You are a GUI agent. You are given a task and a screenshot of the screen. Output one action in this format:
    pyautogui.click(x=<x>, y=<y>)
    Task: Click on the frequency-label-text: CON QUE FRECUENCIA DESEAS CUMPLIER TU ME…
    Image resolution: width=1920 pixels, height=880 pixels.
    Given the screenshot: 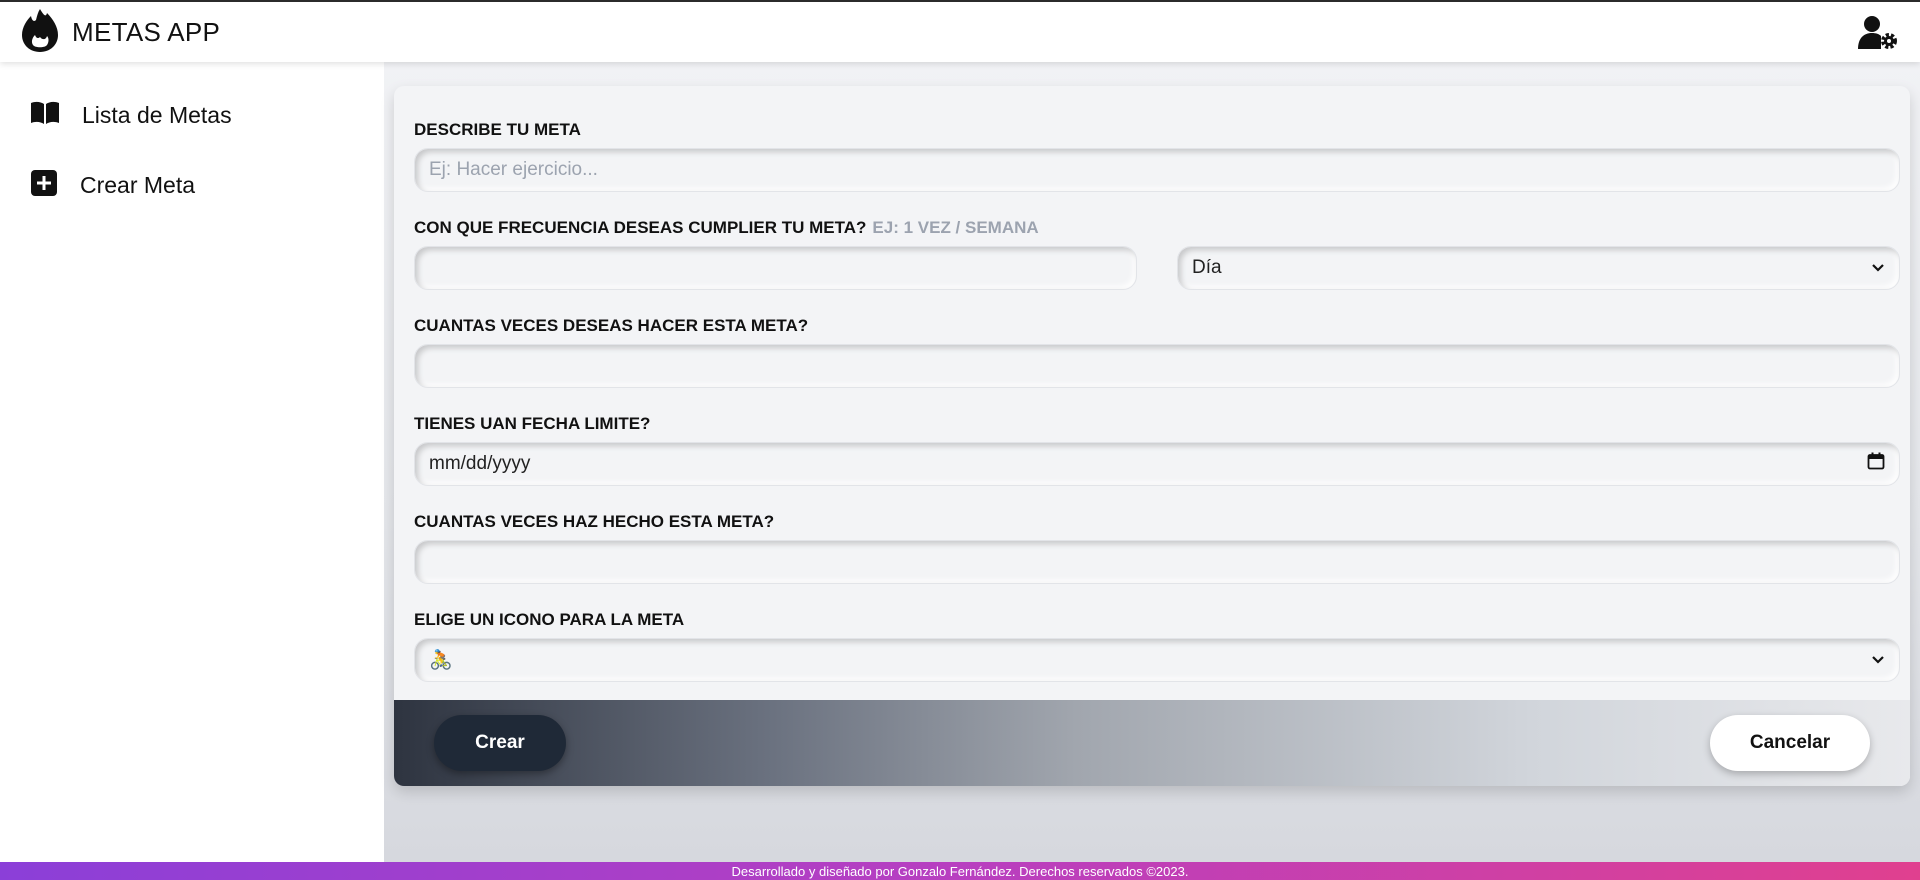 What is the action you would take?
    pyautogui.click(x=640, y=227)
    